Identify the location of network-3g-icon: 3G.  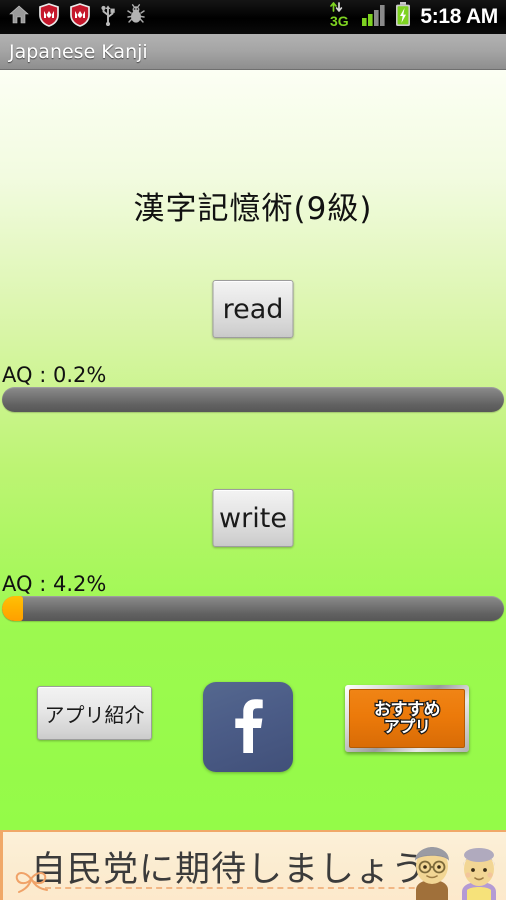
(341, 17).